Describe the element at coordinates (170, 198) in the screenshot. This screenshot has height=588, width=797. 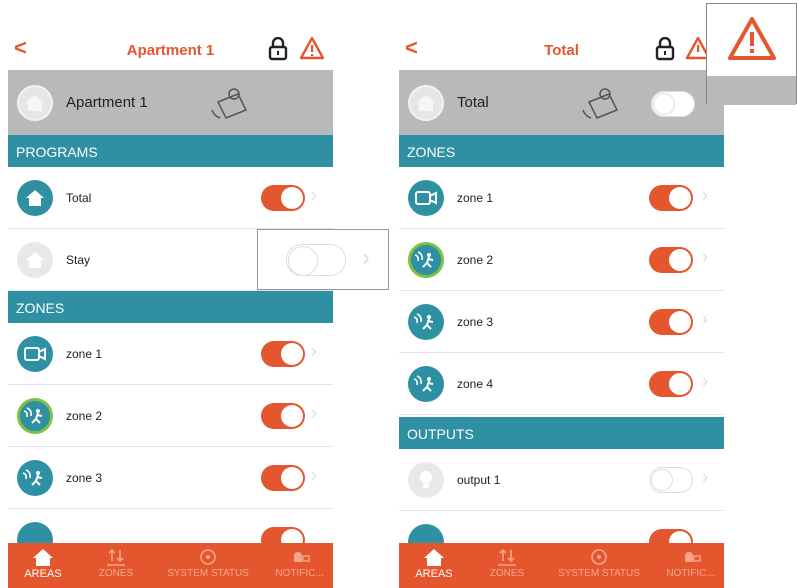
I see `program-row-total: Total ›` at that location.